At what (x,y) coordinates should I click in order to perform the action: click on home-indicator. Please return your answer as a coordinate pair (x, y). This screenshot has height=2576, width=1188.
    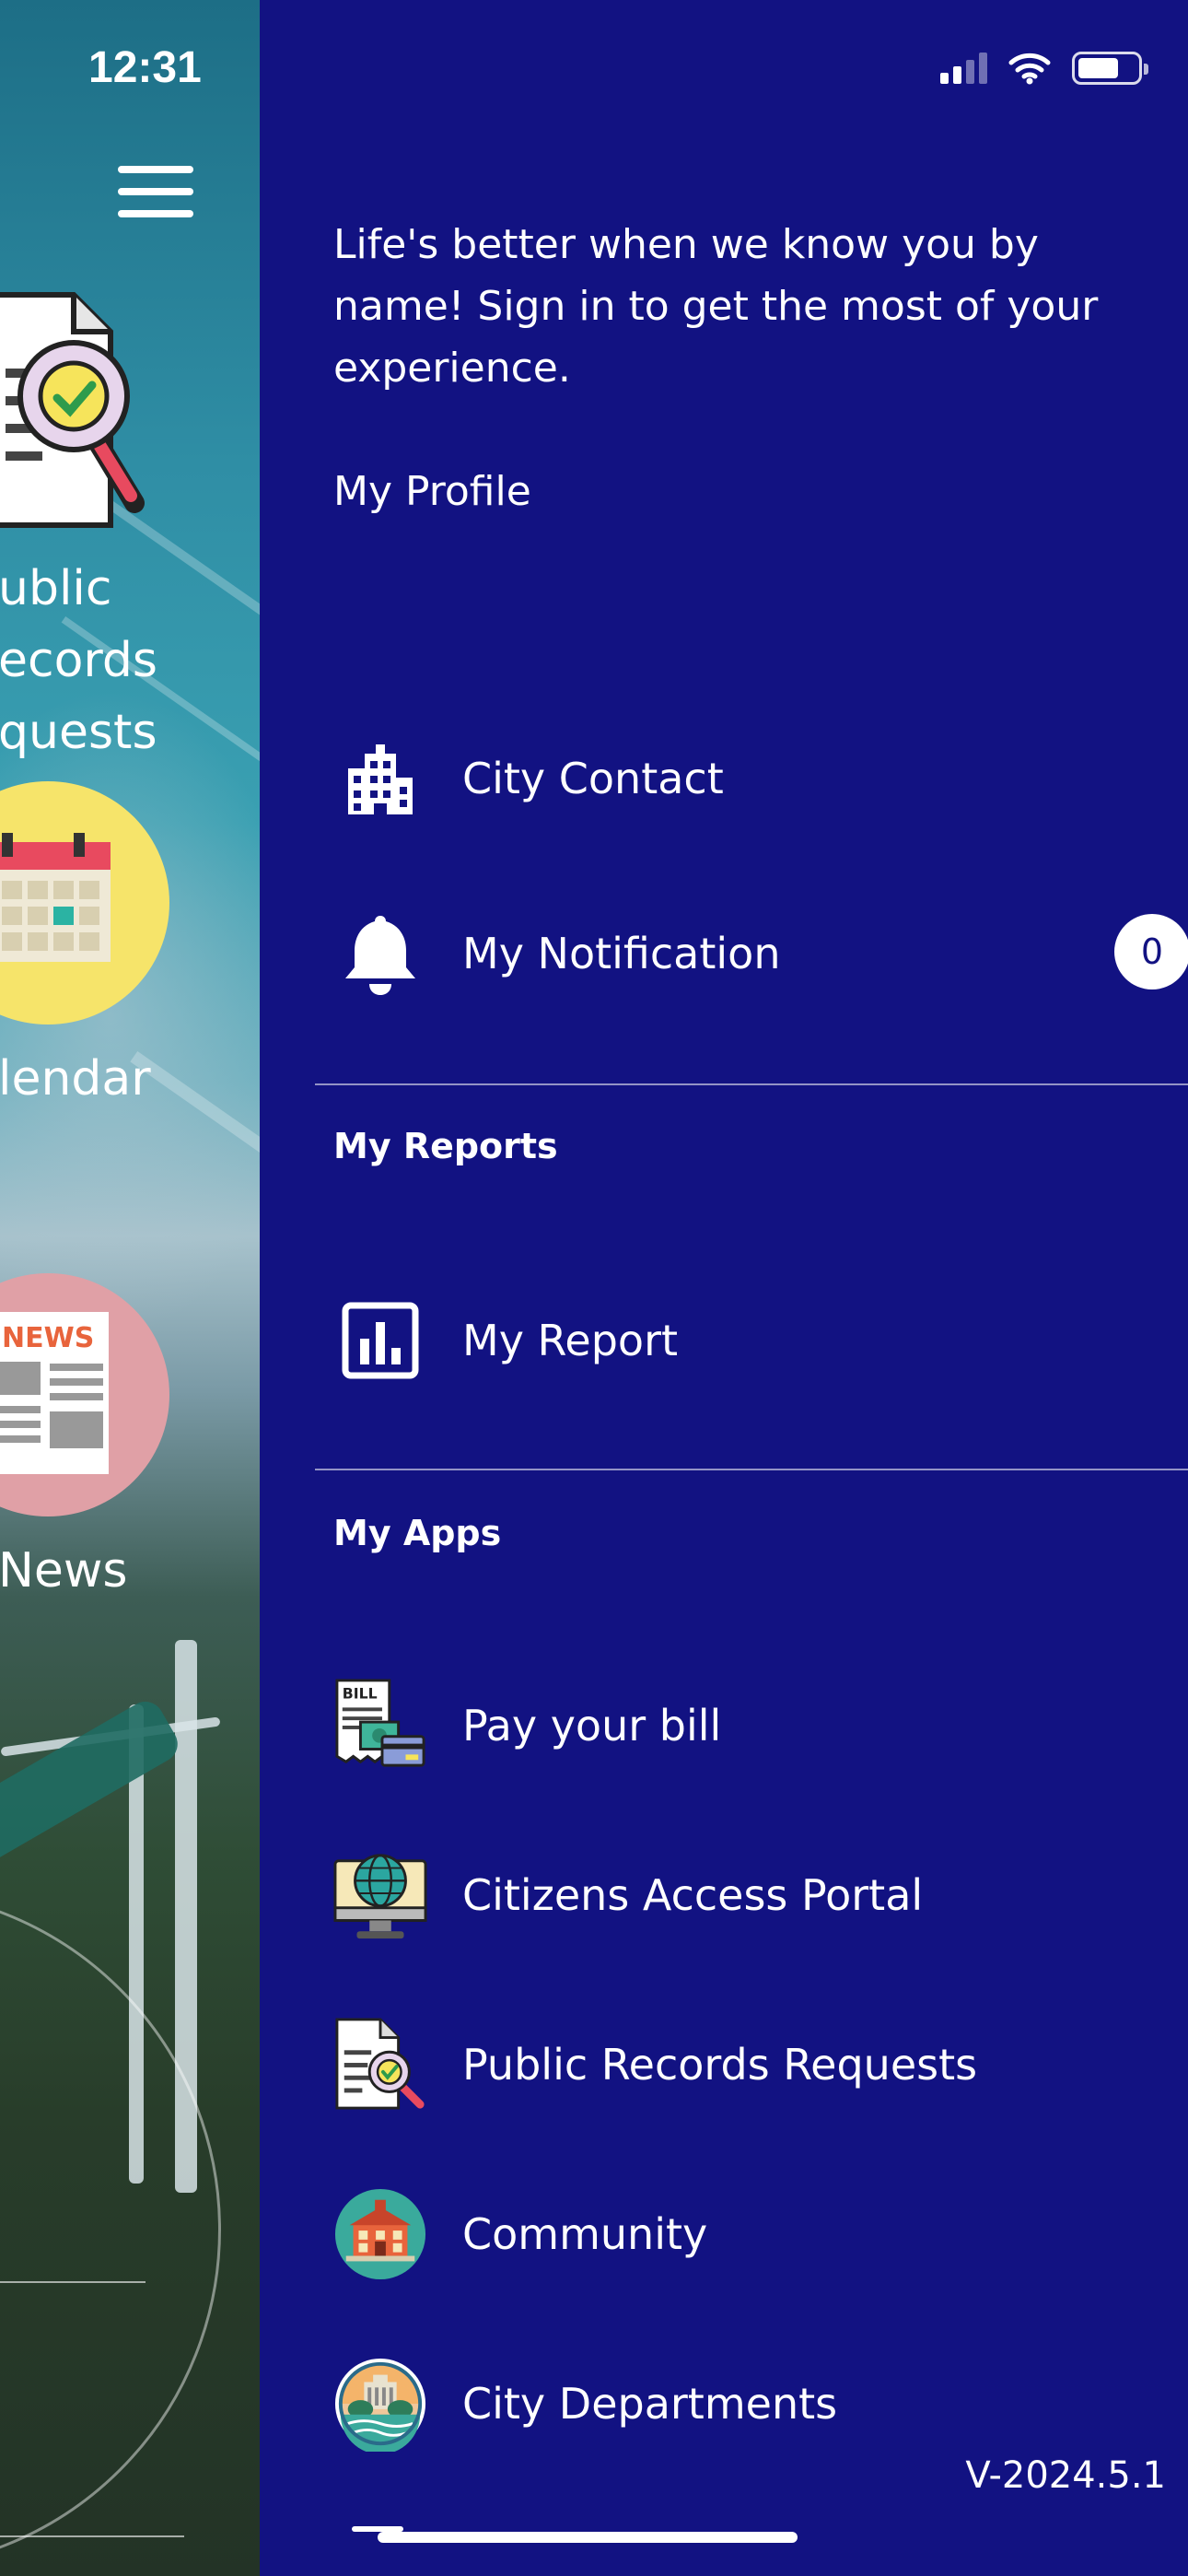
    Looking at the image, I should click on (588, 2537).